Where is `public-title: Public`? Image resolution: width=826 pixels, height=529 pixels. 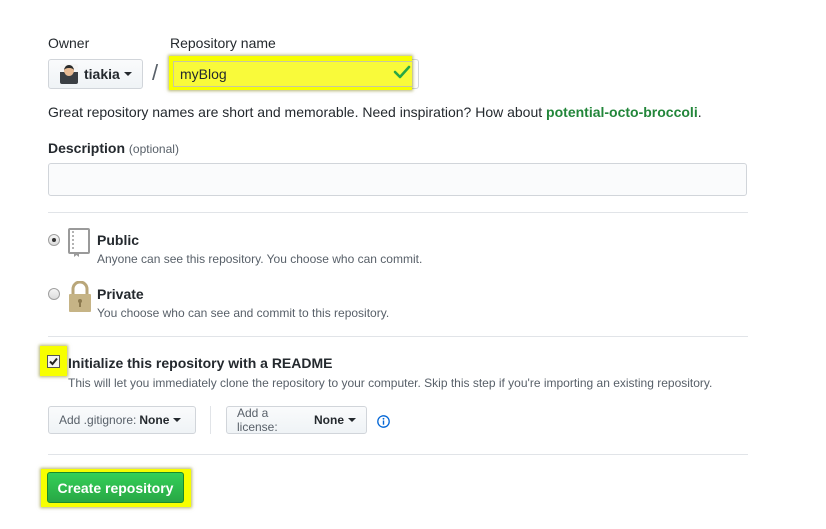
public-title: Public is located at coordinates (118, 240).